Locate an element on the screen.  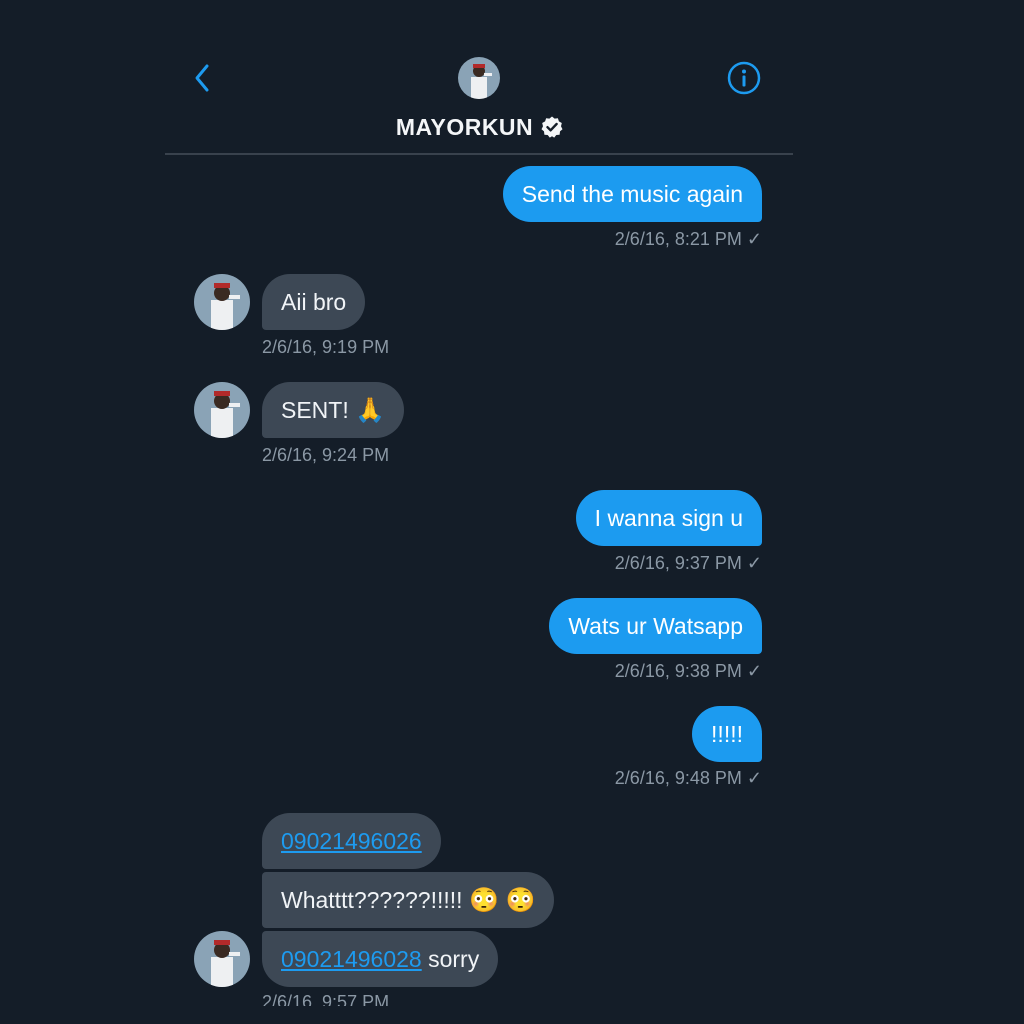
chevron-left-icon is located at coordinates (202, 78).